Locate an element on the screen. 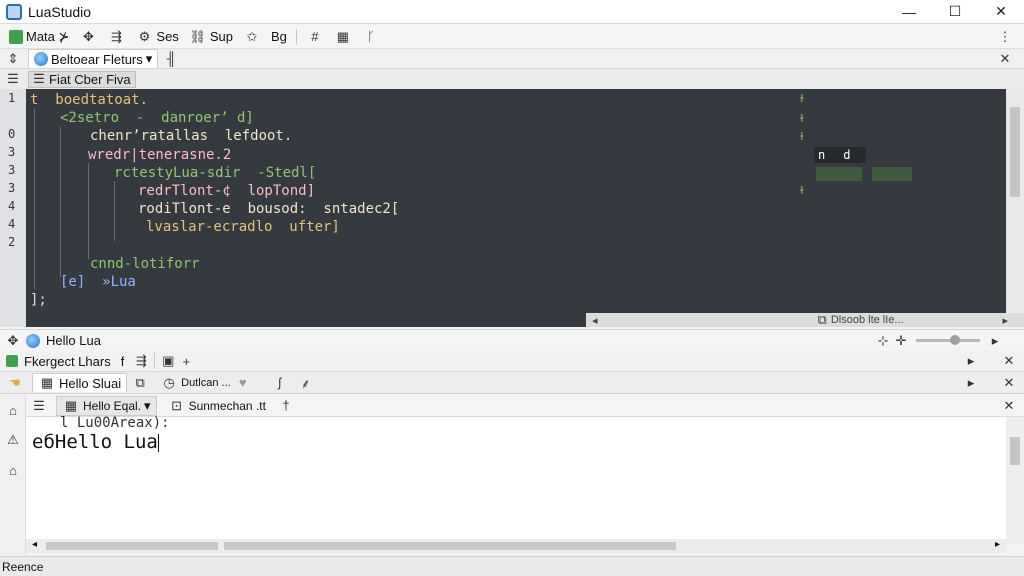 Image resolution: width=1024 pixels, height=576 pixels. tab-beltoear-fleturs: Beltoear Fleturs ▾ is located at coordinates (93, 58).